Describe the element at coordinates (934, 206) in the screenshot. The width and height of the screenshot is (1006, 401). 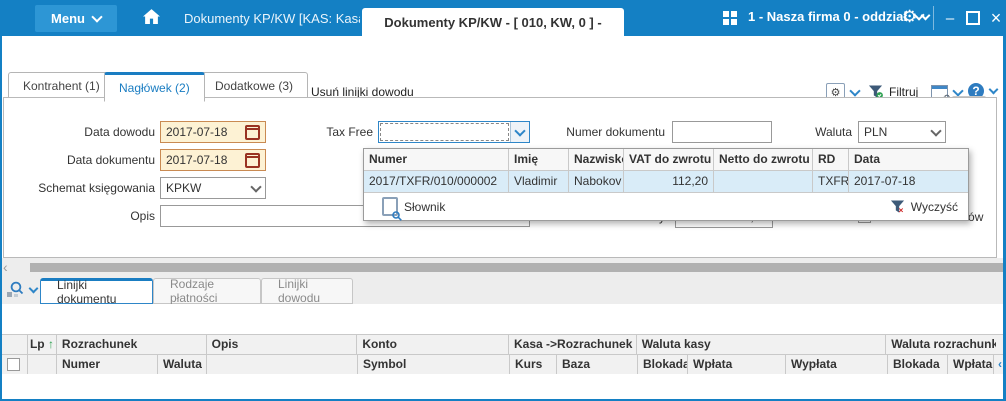
I see `wyczysc-label: Wyczyść` at that location.